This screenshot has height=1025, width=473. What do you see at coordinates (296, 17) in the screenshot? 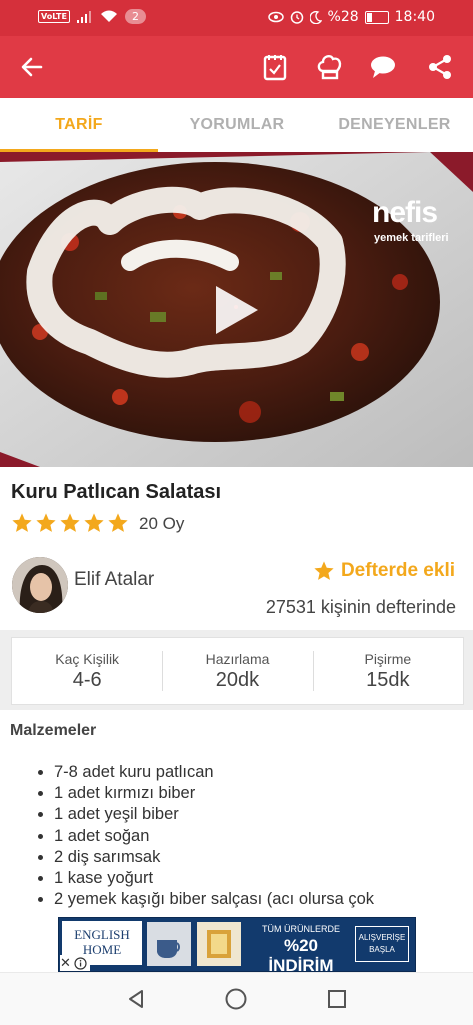
I see `alarm-icon` at bounding box center [296, 17].